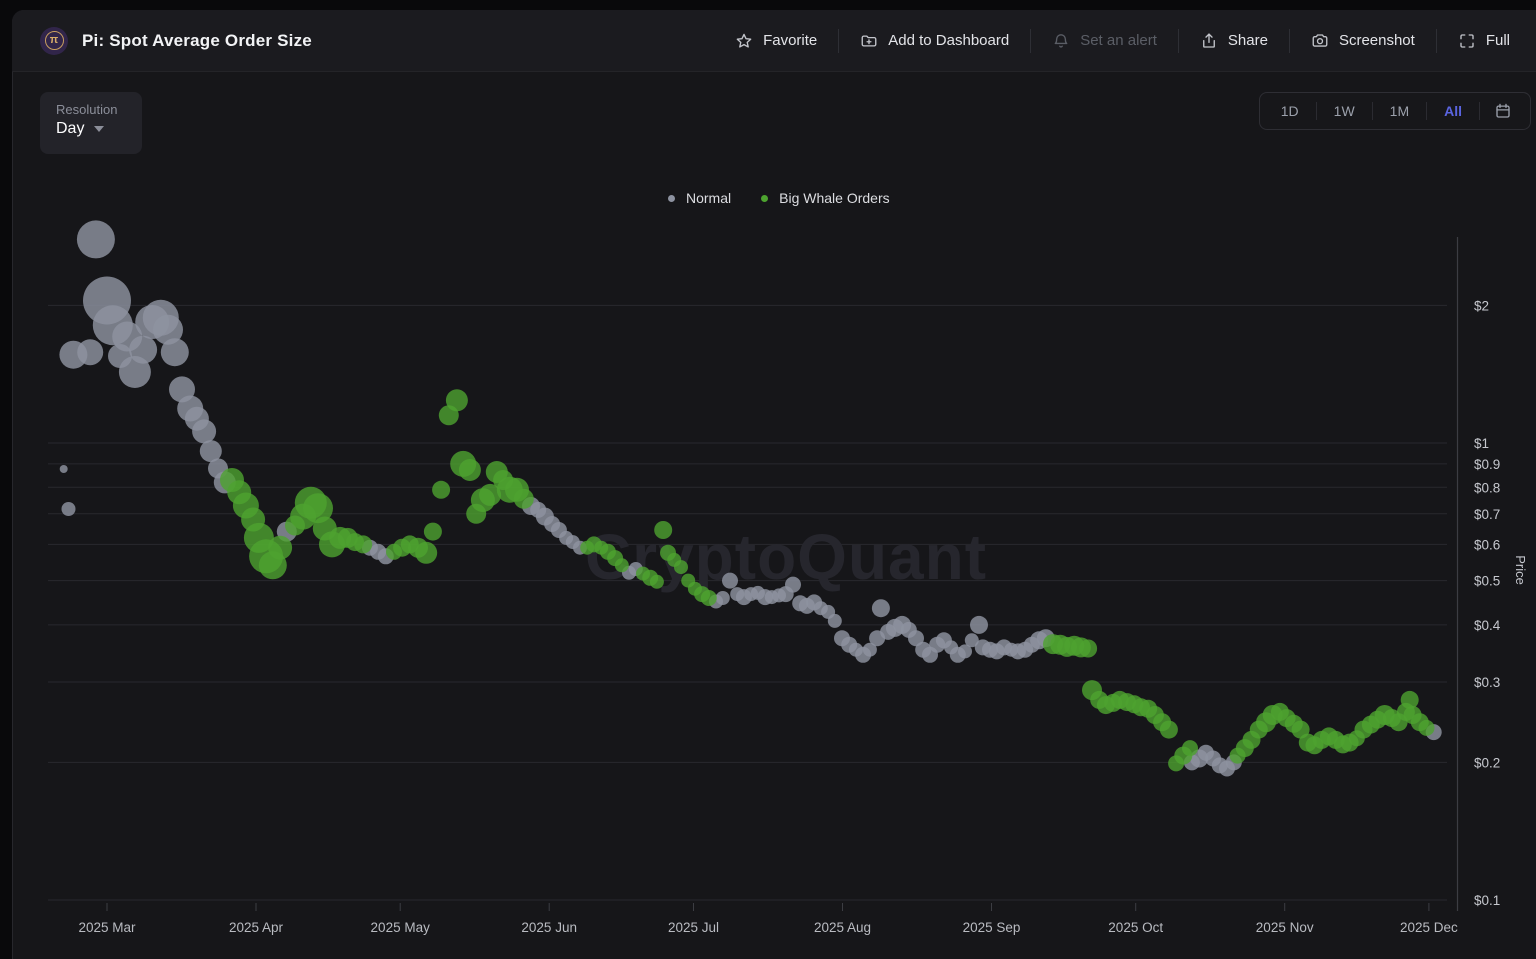  I want to click on resolution-dropdown: Resolution Day, so click(91, 123).